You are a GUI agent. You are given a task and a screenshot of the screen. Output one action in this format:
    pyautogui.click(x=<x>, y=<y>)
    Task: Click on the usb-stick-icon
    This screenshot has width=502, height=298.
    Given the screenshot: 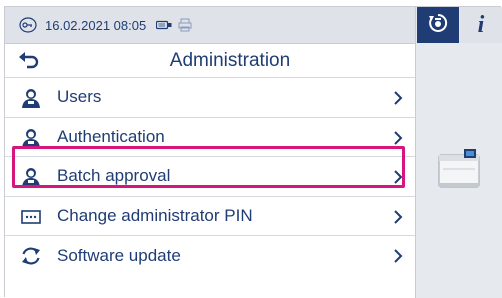 What is the action you would take?
    pyautogui.click(x=164, y=25)
    